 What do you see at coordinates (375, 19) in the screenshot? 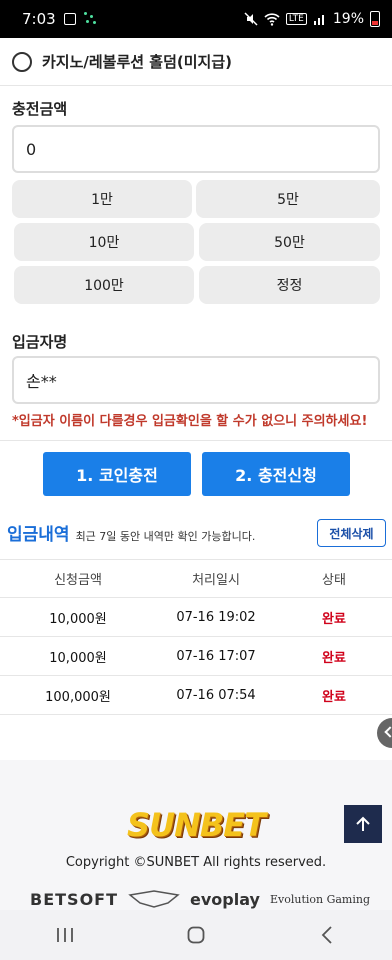
I see `battery-icon` at bounding box center [375, 19].